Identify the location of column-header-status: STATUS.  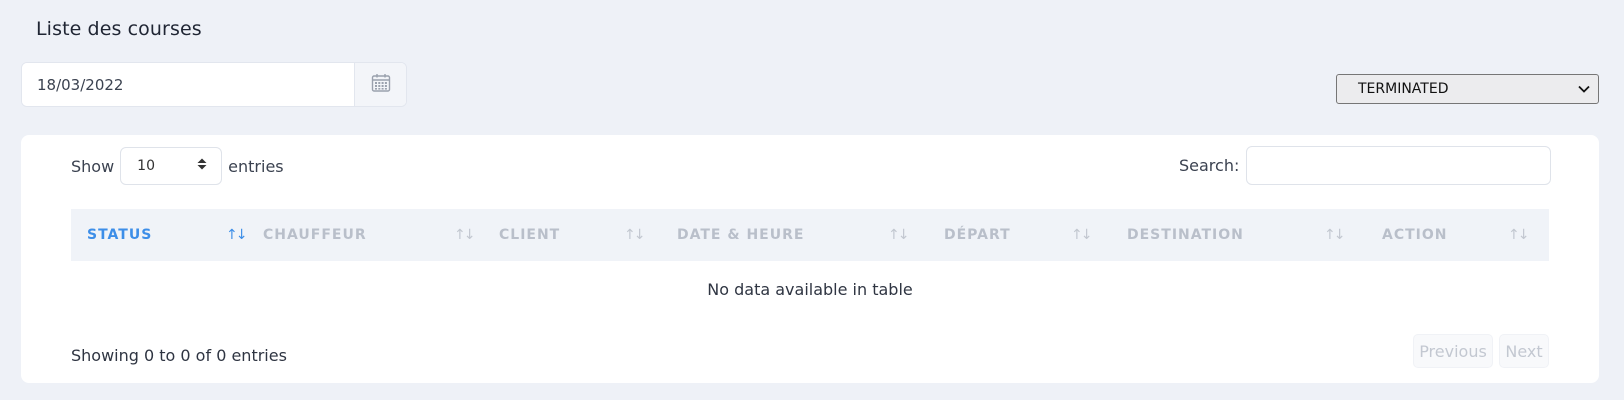
(119, 235).